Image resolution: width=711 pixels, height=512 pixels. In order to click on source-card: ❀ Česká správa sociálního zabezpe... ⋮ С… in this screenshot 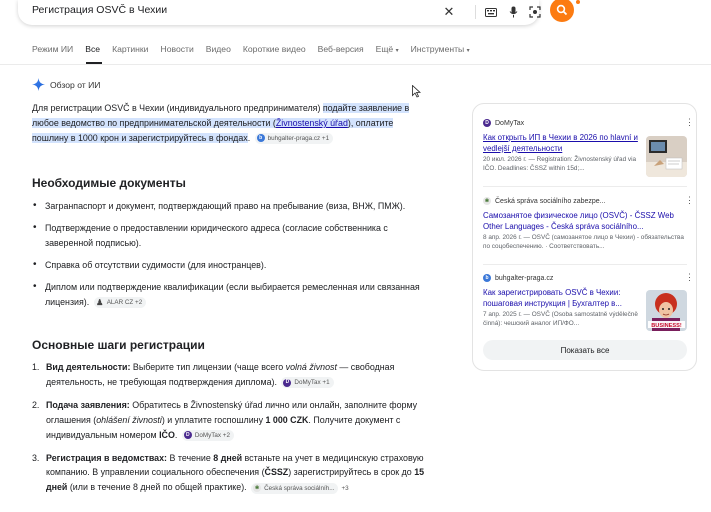, I will do `click(588, 223)`.